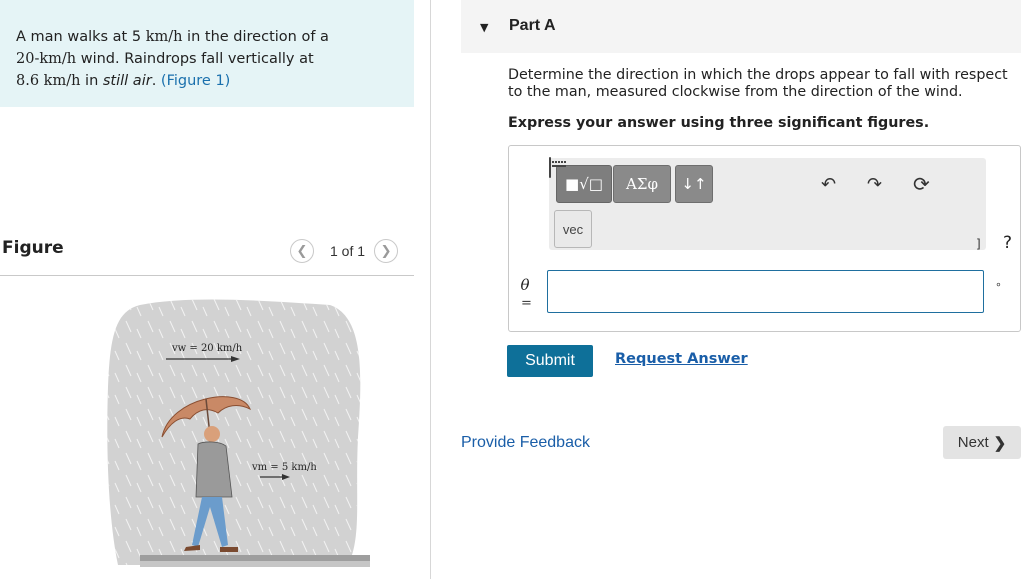 This screenshot has height=579, width=1024. Describe the element at coordinates (584, 184) in the screenshot. I see `templates-button: ■√□` at that location.